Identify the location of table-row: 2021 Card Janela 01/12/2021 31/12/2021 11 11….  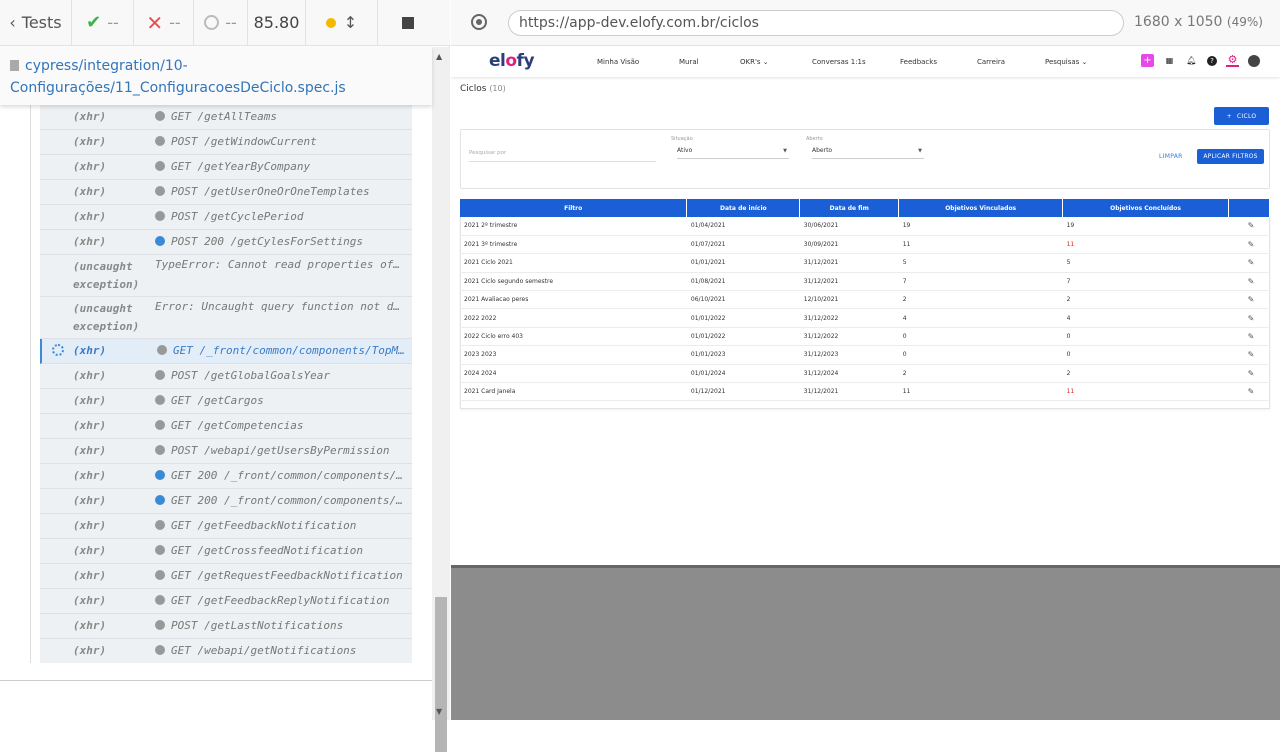
(865, 392).